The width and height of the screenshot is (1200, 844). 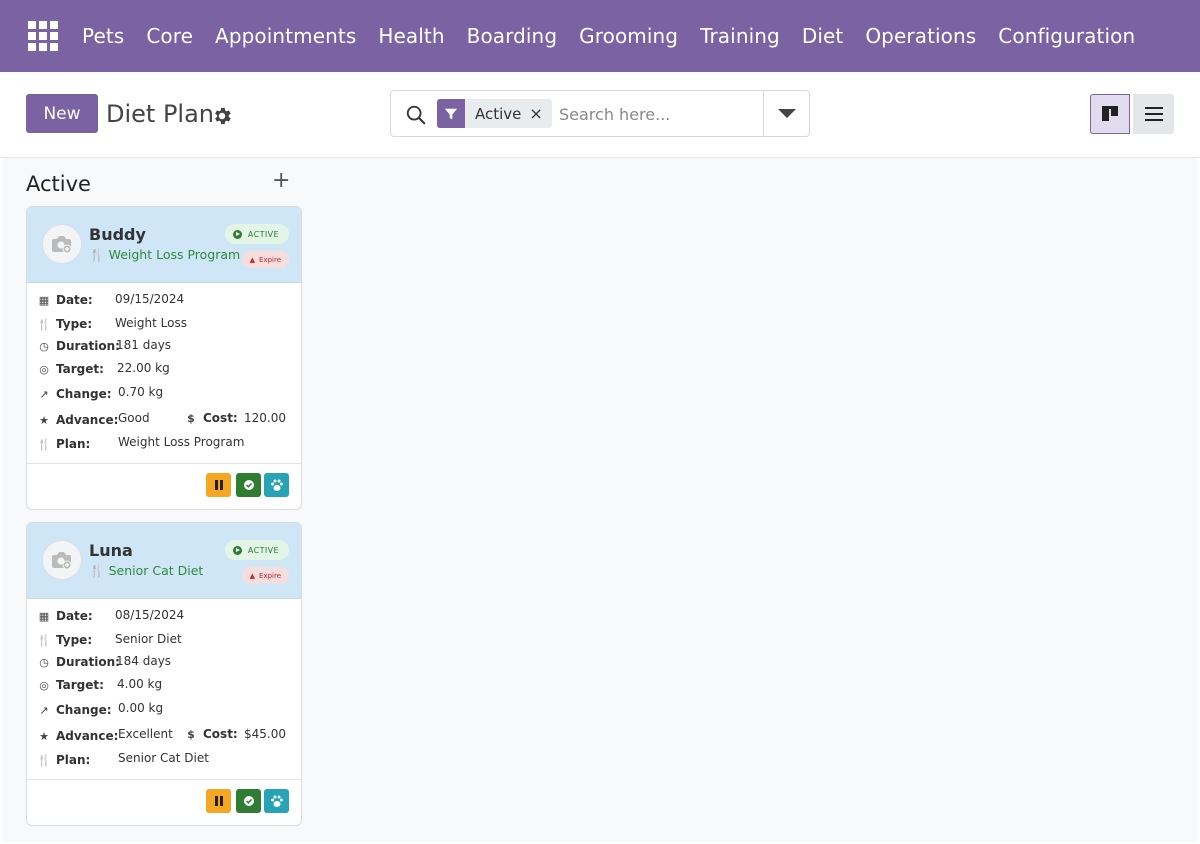 What do you see at coordinates (164, 802) in the screenshot?
I see `card-footer` at bounding box center [164, 802].